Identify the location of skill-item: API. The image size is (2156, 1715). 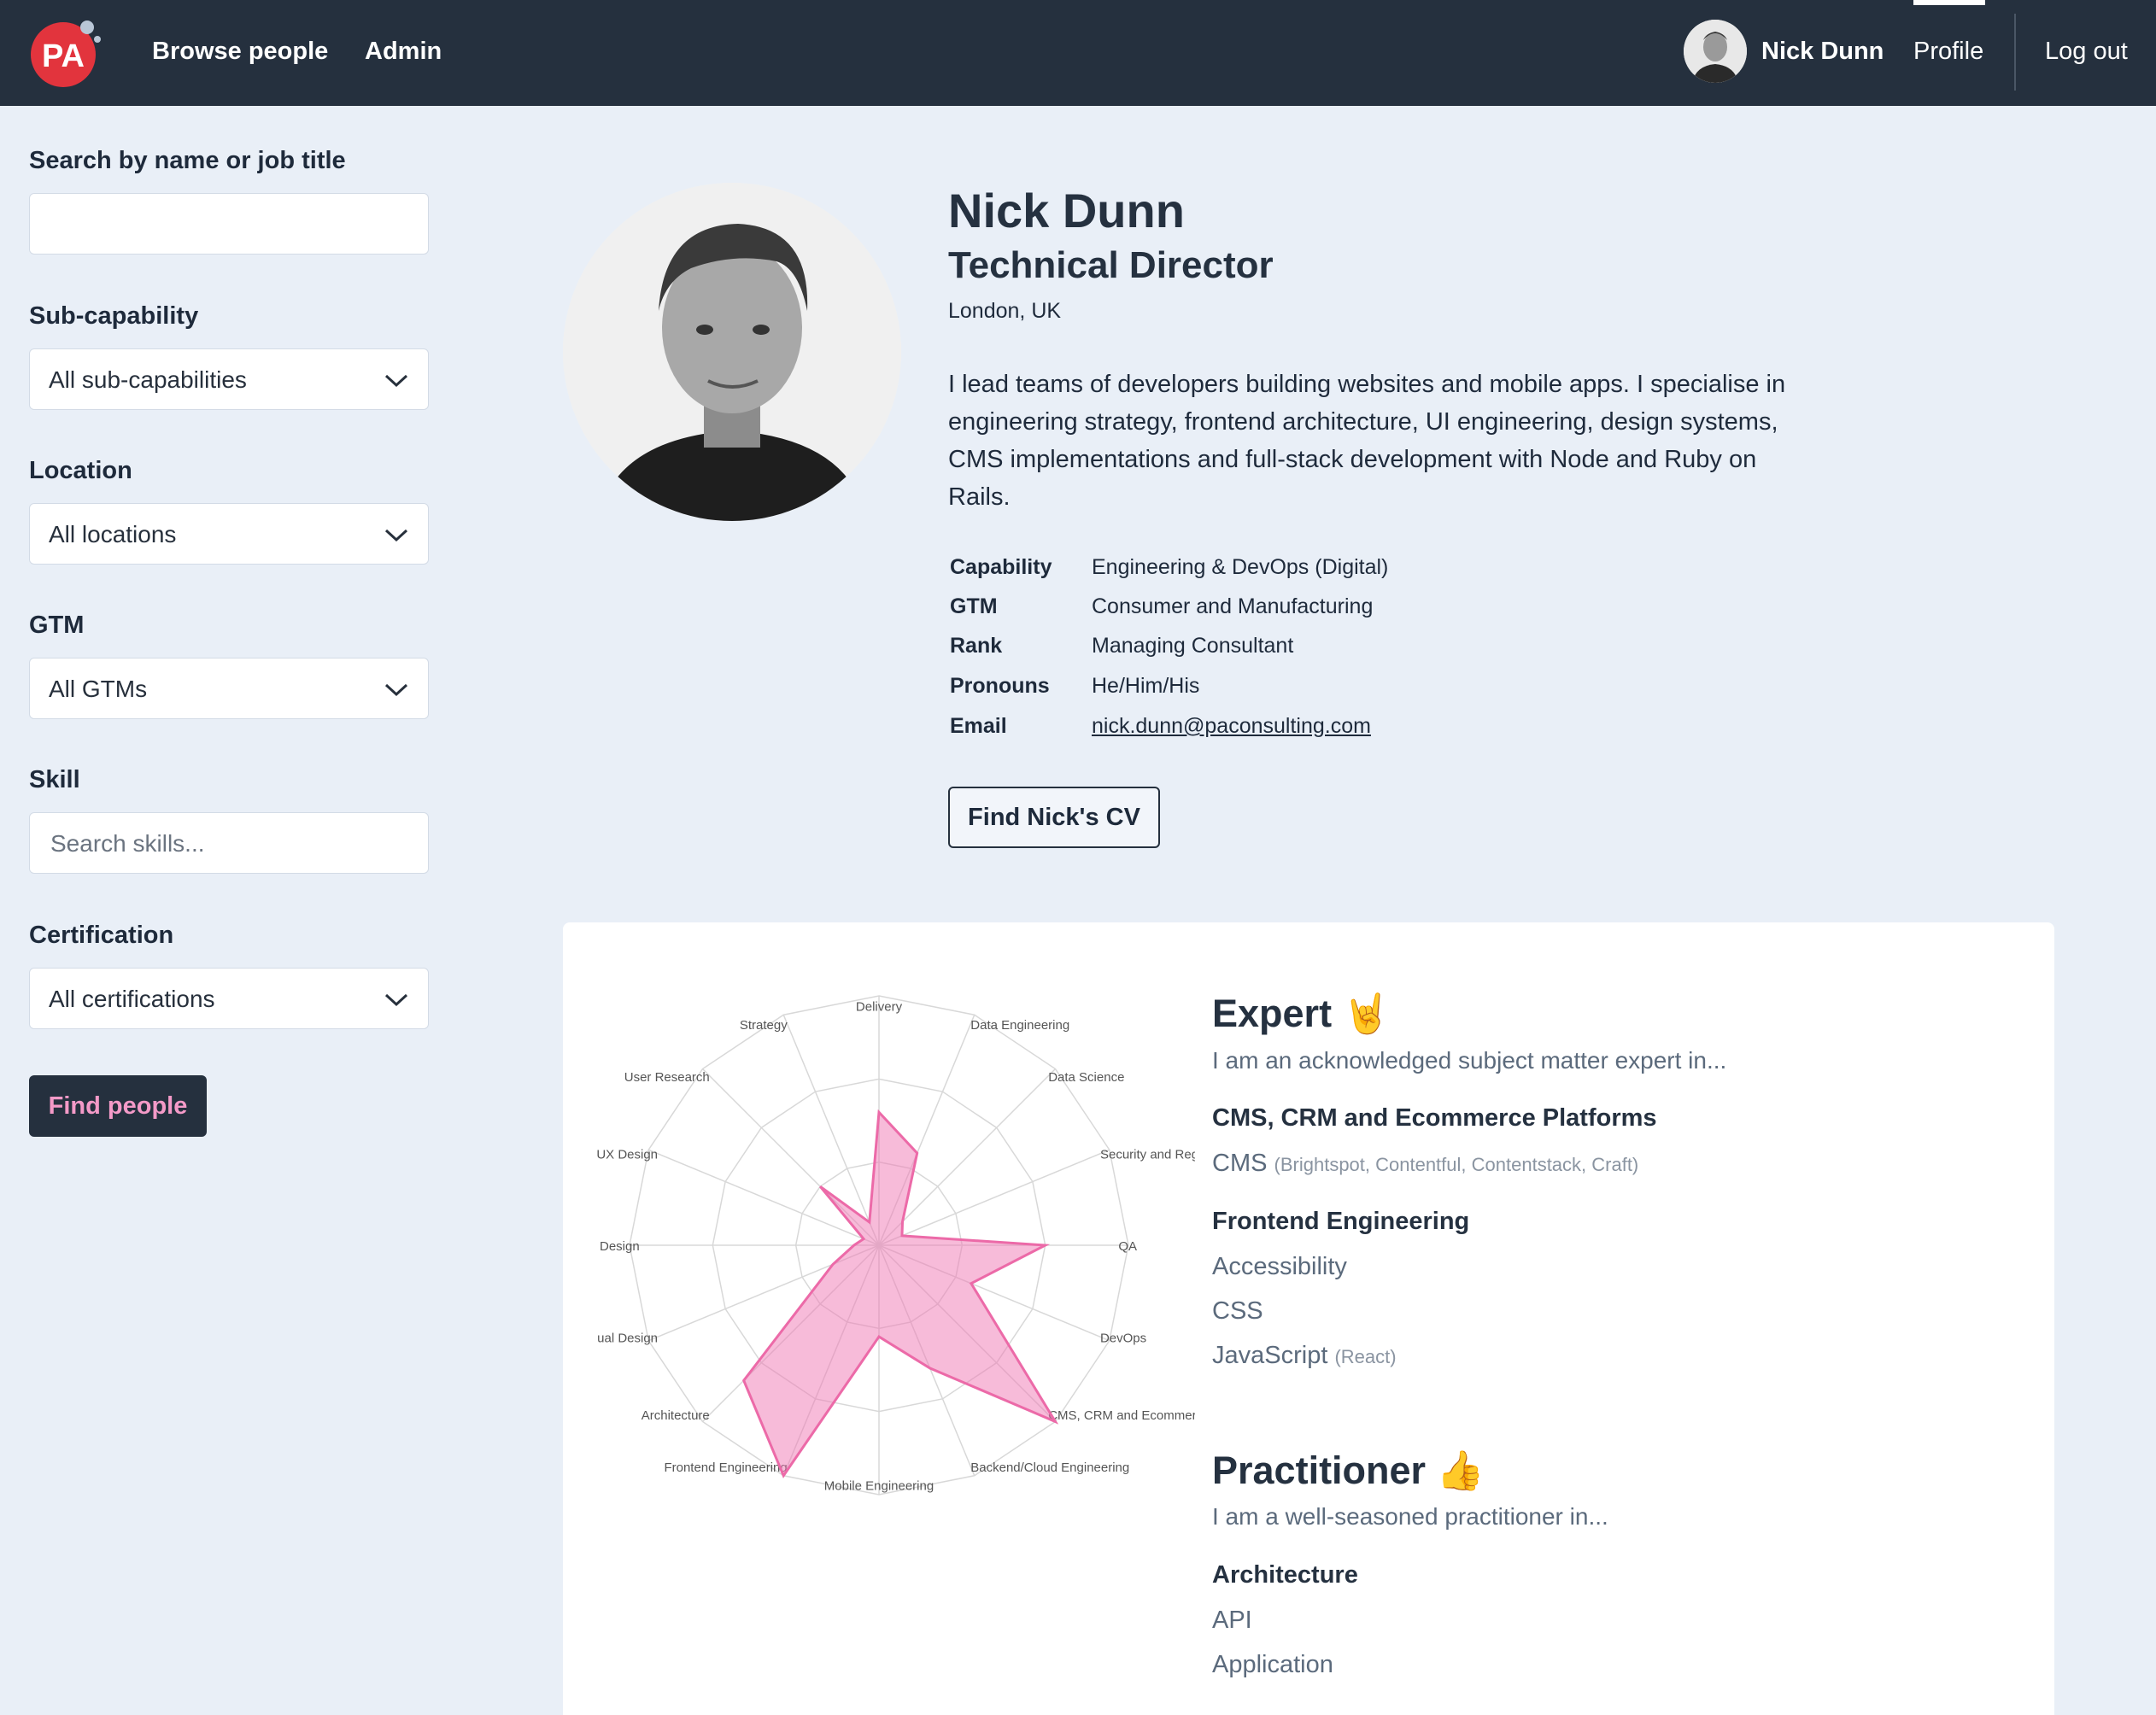
(1232, 1621).